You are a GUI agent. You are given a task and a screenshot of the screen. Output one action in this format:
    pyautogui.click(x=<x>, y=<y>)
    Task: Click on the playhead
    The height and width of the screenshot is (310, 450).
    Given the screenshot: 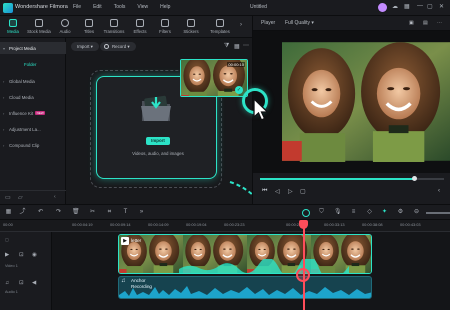 What is the action you would take?
    pyautogui.click(x=304, y=265)
    